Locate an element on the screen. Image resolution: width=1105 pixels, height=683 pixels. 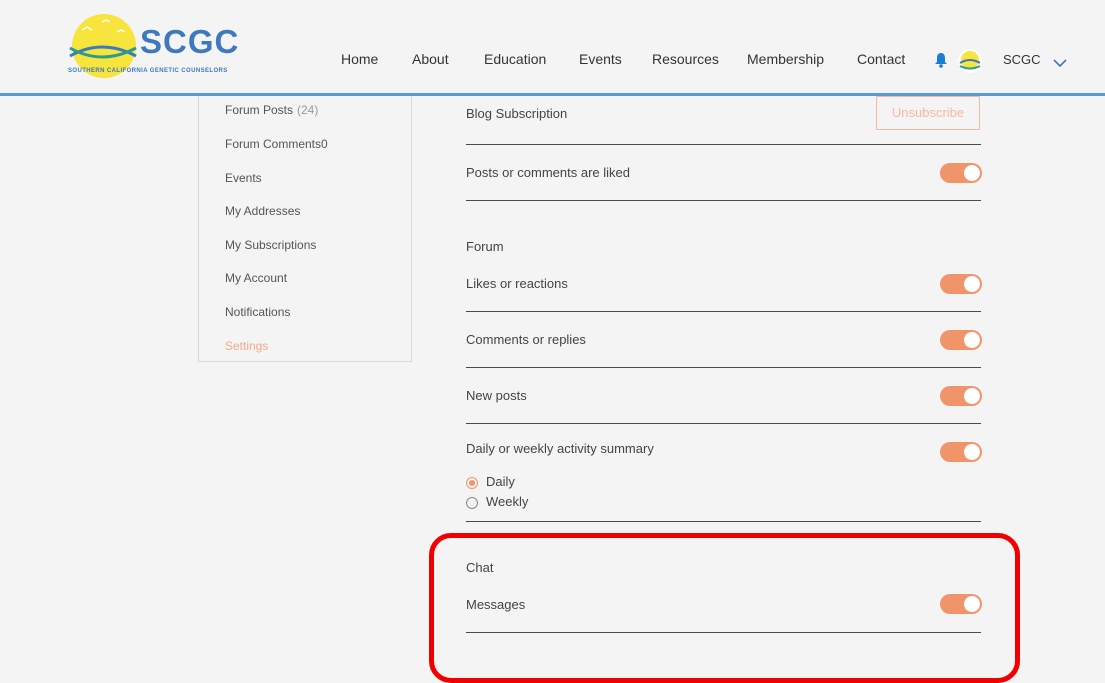
sidebar-item-settings: Settings is located at coordinates (246, 346).